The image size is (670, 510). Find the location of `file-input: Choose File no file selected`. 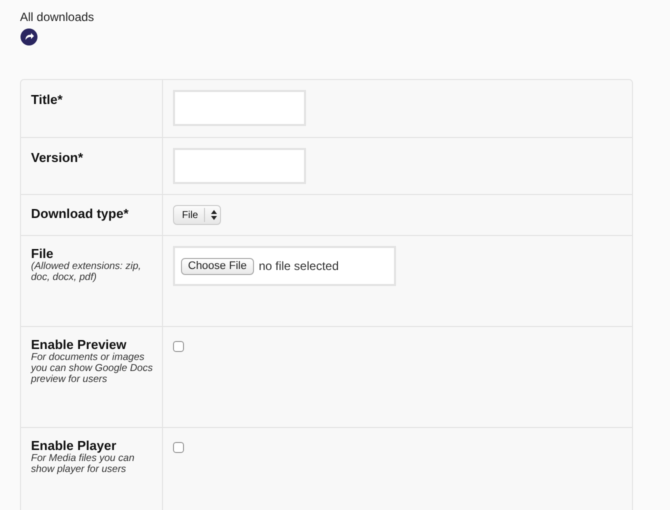

file-input: Choose File no file selected is located at coordinates (284, 266).